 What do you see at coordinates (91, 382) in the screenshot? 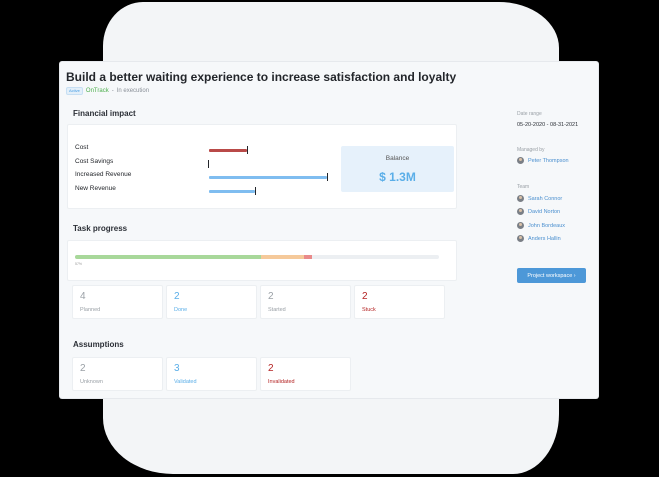
I see `assumption-stat-label: Unknown` at bounding box center [91, 382].